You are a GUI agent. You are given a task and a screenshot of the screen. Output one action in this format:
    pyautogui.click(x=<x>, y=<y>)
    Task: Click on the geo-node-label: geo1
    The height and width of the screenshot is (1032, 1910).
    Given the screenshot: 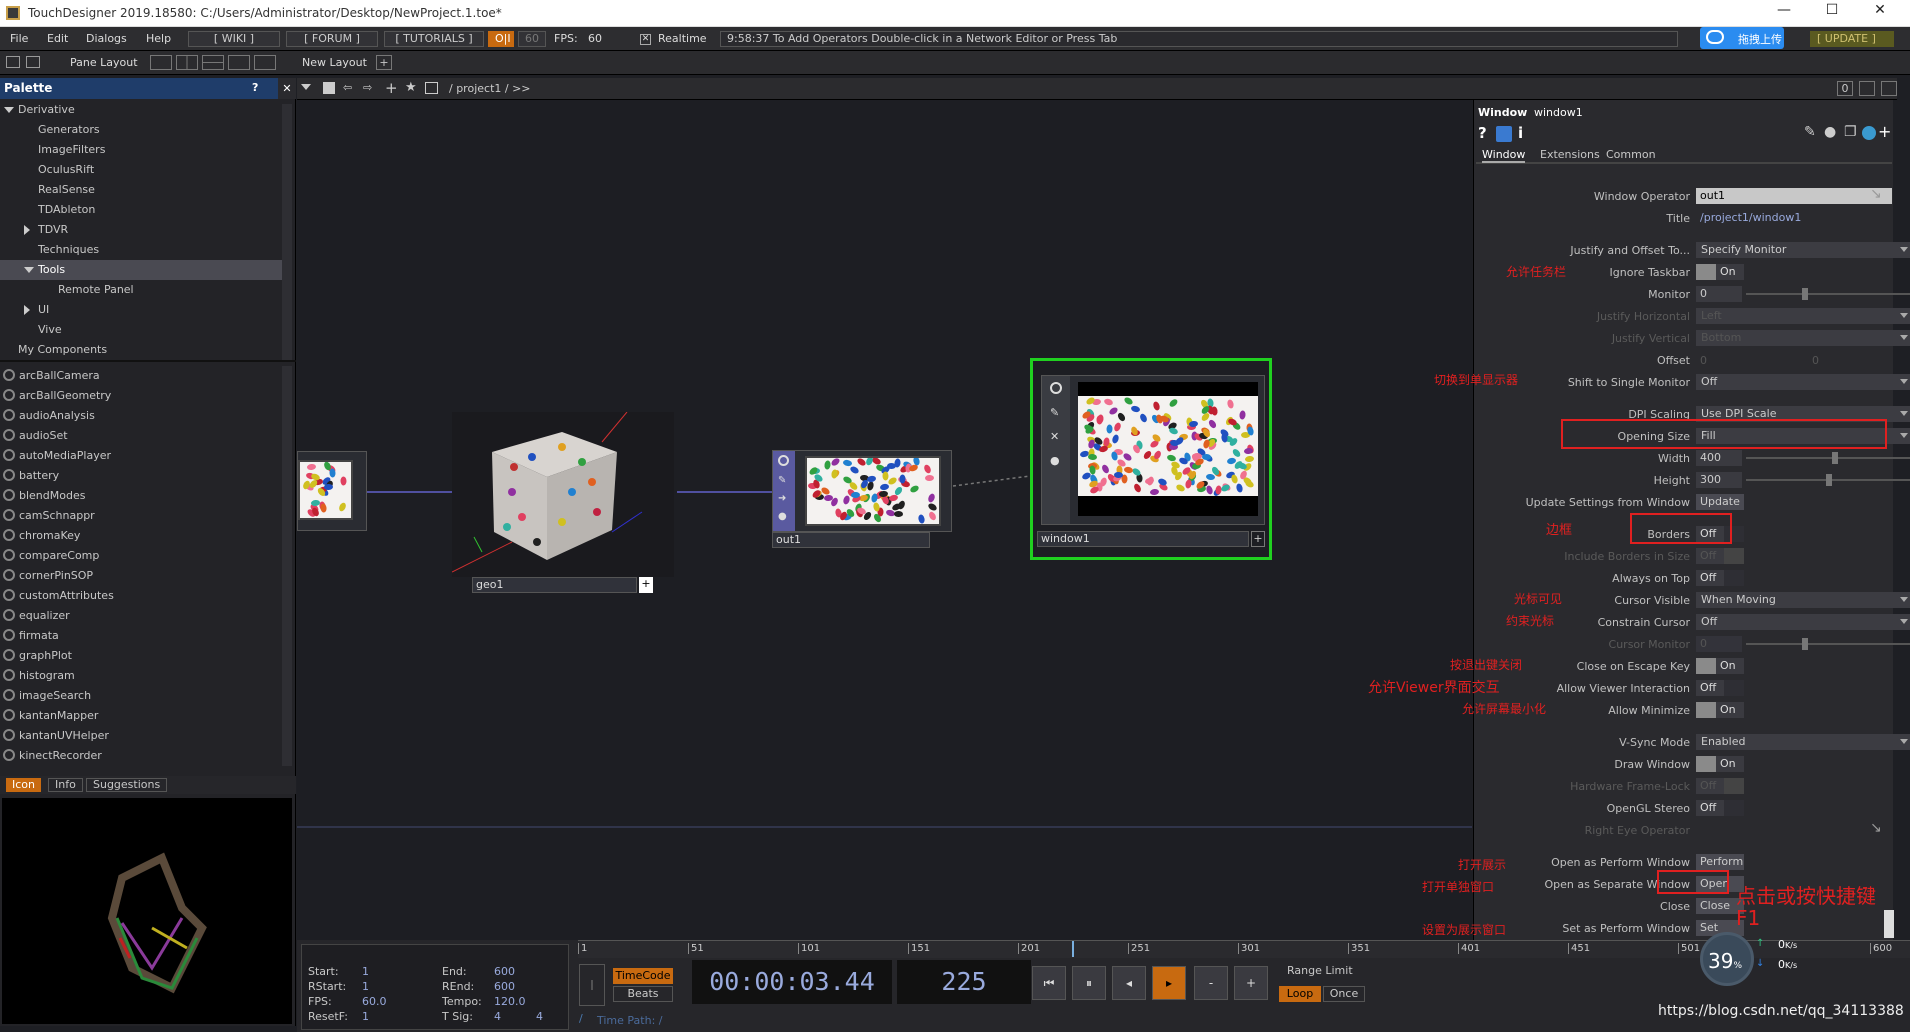 What is the action you would take?
    pyautogui.click(x=554, y=585)
    